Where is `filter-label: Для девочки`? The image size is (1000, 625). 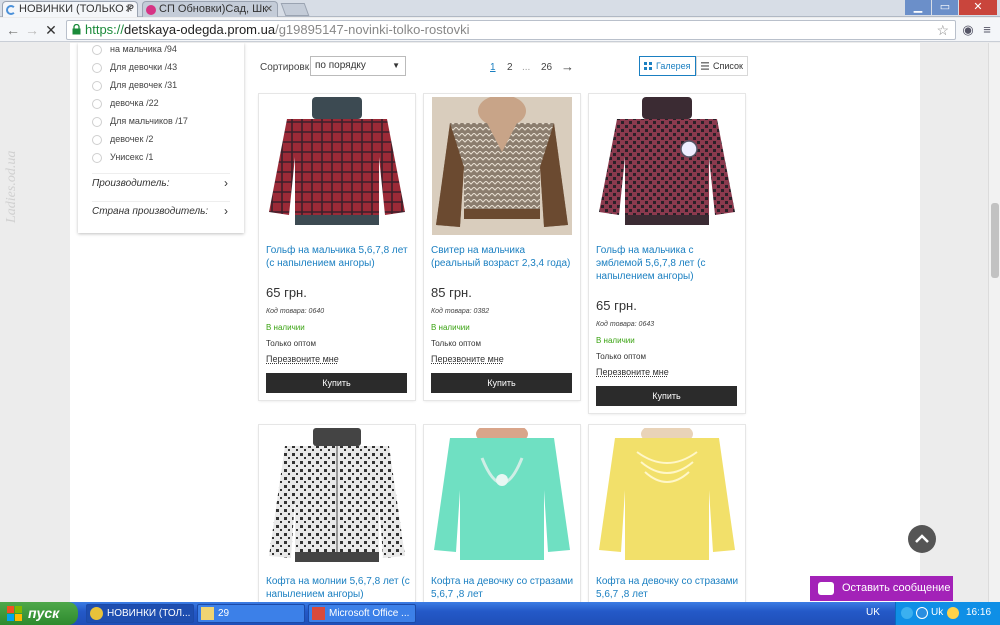 filter-label: Для девочки is located at coordinates (136, 67).